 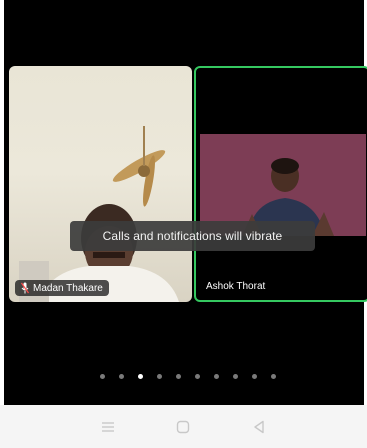 I want to click on participant-name-tag: Ashok Thorat, so click(x=235, y=286).